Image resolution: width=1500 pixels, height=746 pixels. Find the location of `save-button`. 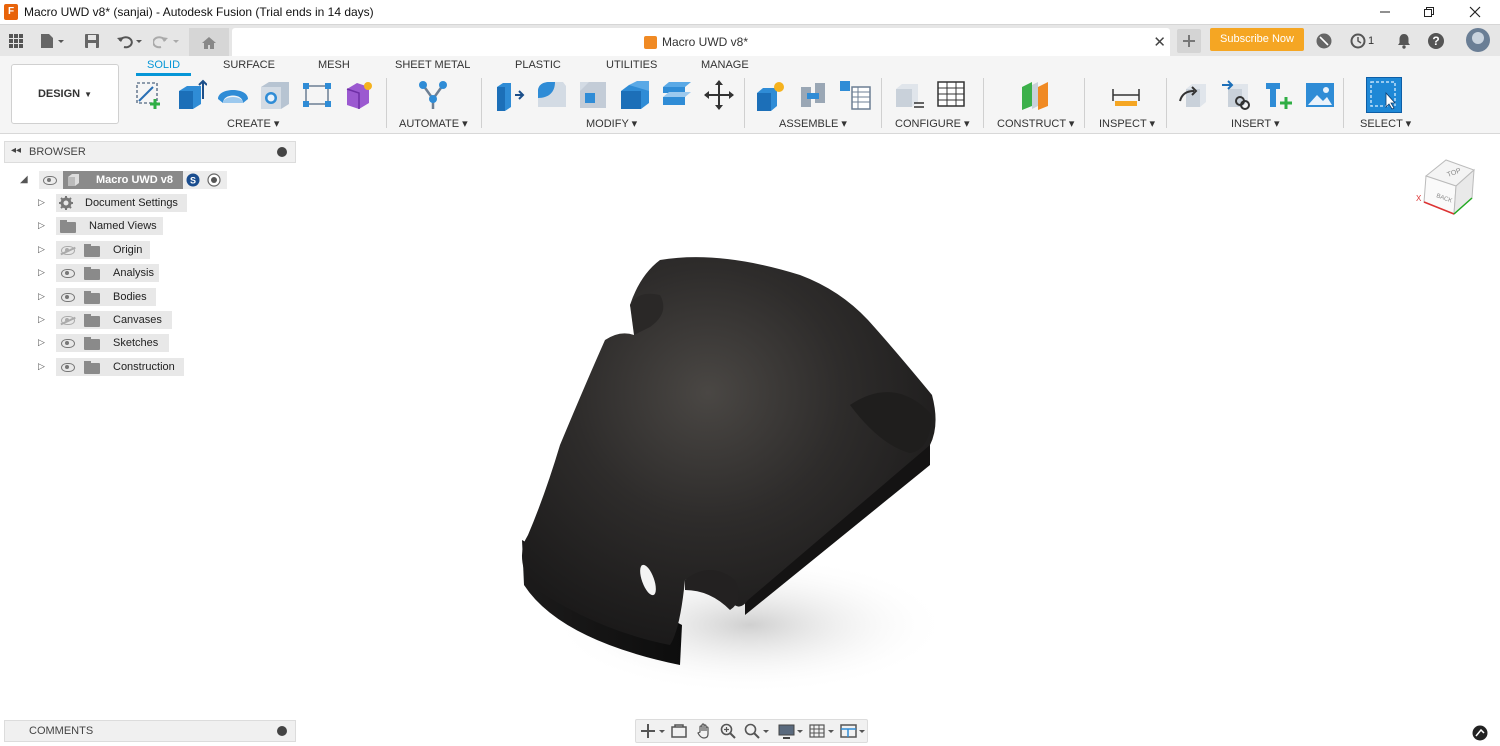

save-button is located at coordinates (92, 41).